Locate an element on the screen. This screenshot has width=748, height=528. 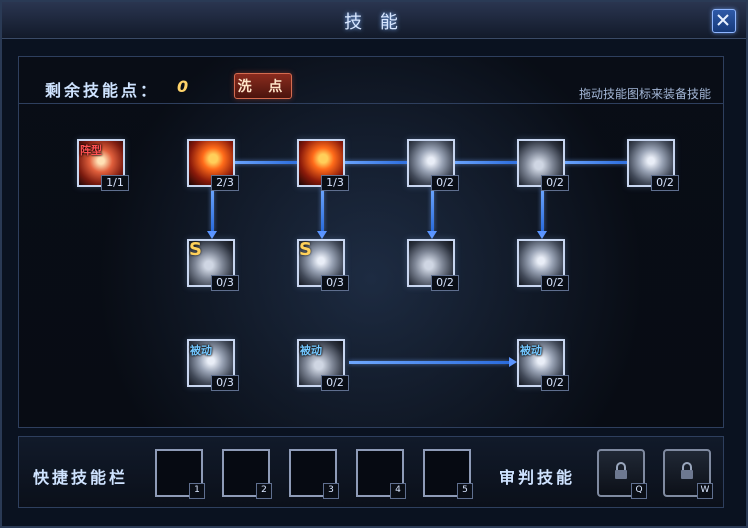
window-title: 技 能 is located at coordinates (374, 22).